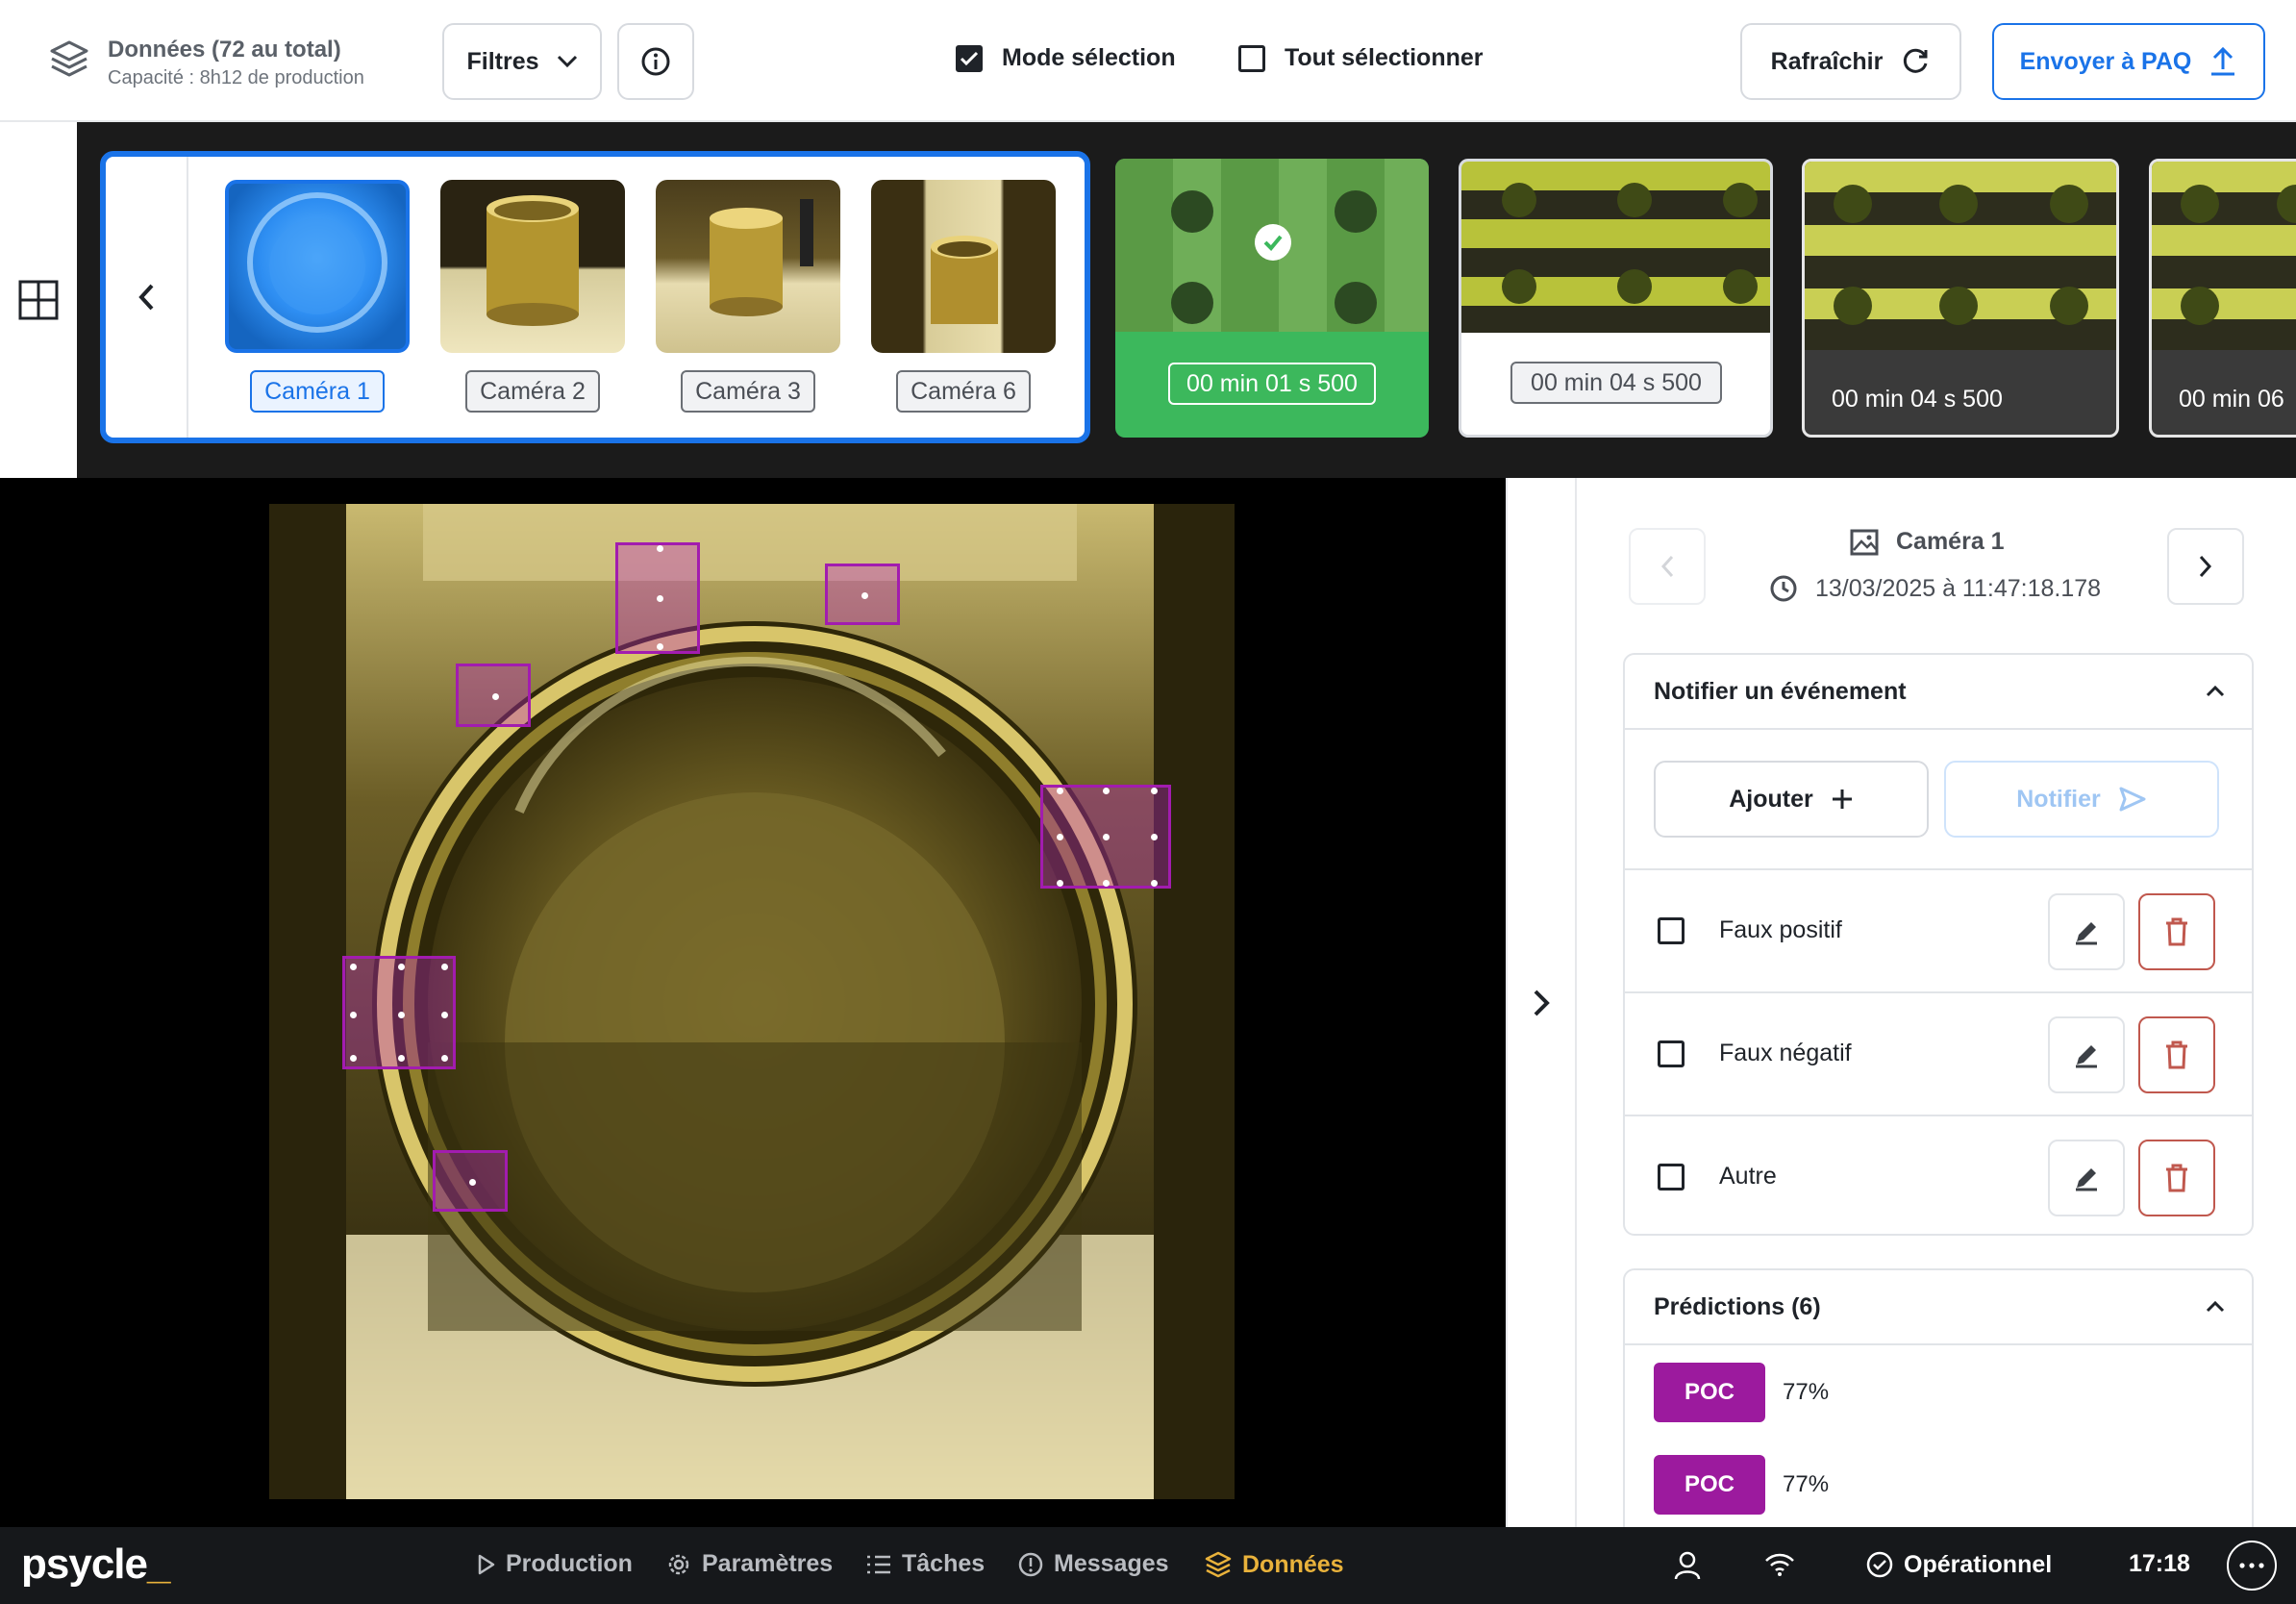  Describe the element at coordinates (1274, 1564) in the screenshot. I see `nav-donnees: Données` at that location.